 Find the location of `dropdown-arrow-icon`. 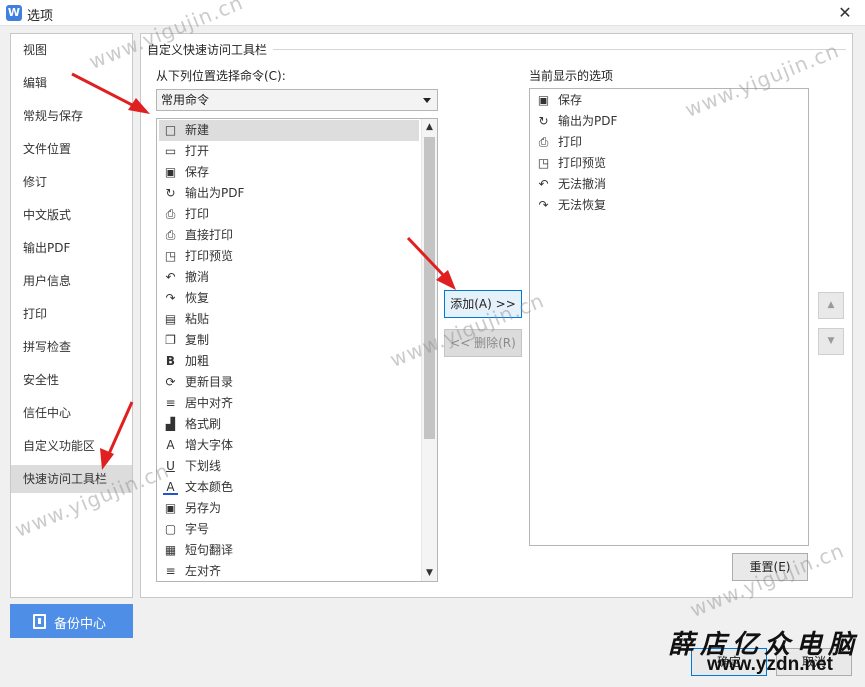

dropdown-arrow-icon is located at coordinates (427, 100).